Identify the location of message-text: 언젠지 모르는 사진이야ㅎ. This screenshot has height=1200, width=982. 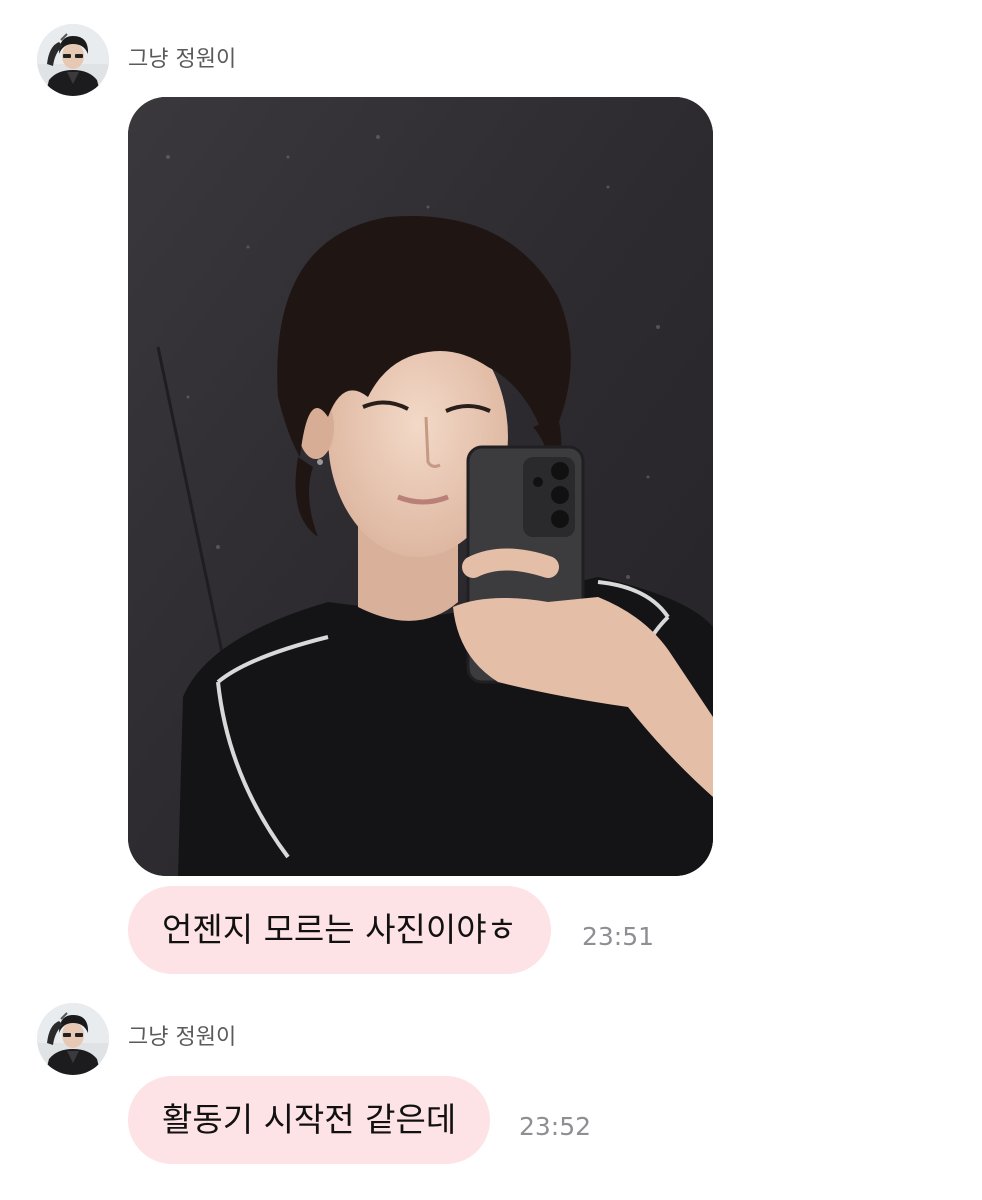
(339, 929).